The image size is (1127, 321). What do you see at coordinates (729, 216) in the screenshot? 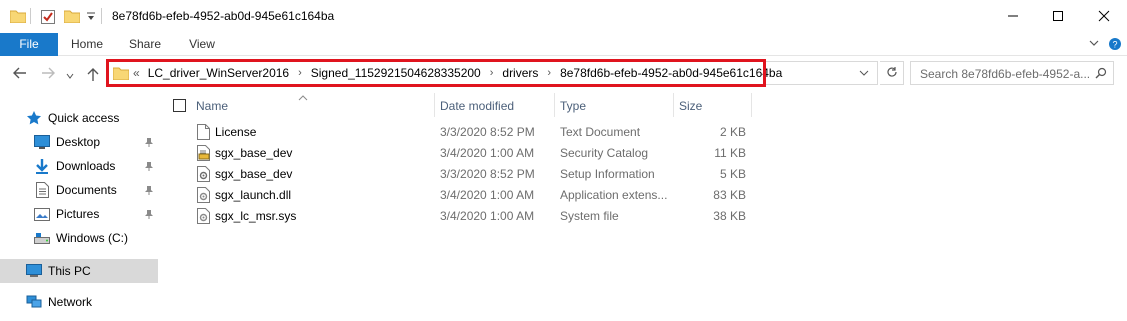
I see `file-size: 38 KB` at bounding box center [729, 216].